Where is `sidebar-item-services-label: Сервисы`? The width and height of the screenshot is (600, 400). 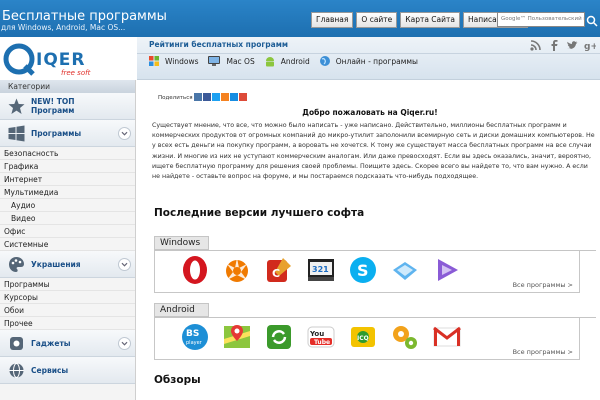
sidebar-item-services-label: Сервисы is located at coordinates (50, 370).